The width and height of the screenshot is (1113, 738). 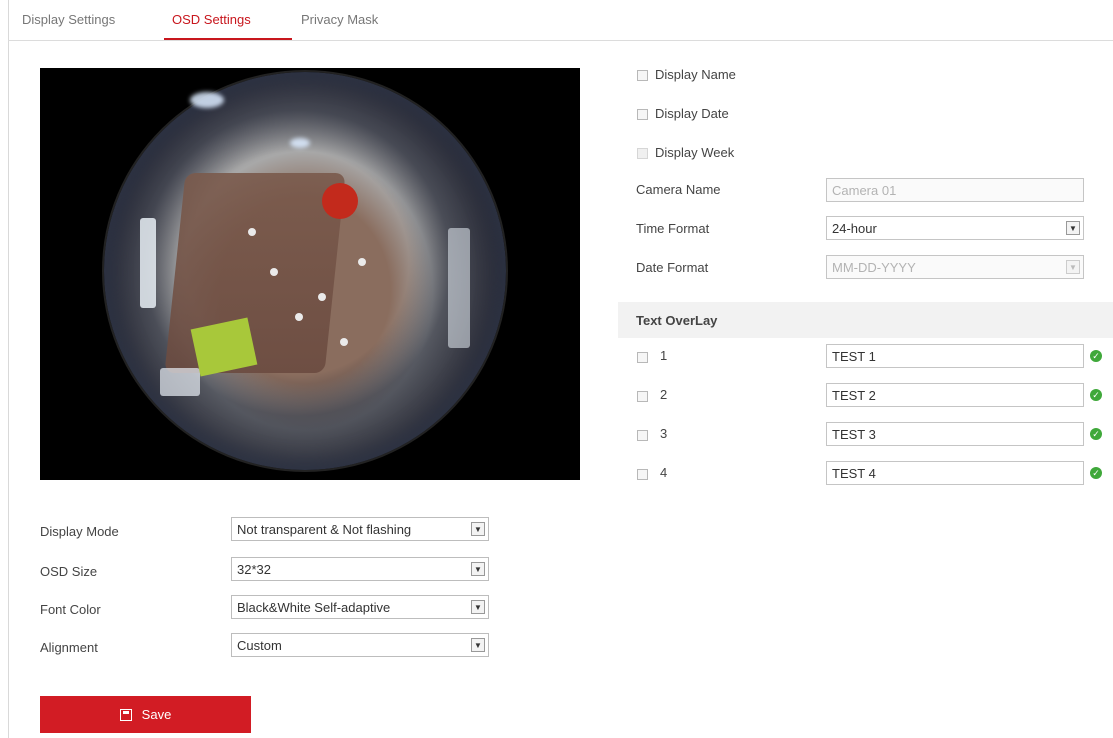 What do you see at coordinates (125, 714) in the screenshot?
I see `floppy-disk-icon` at bounding box center [125, 714].